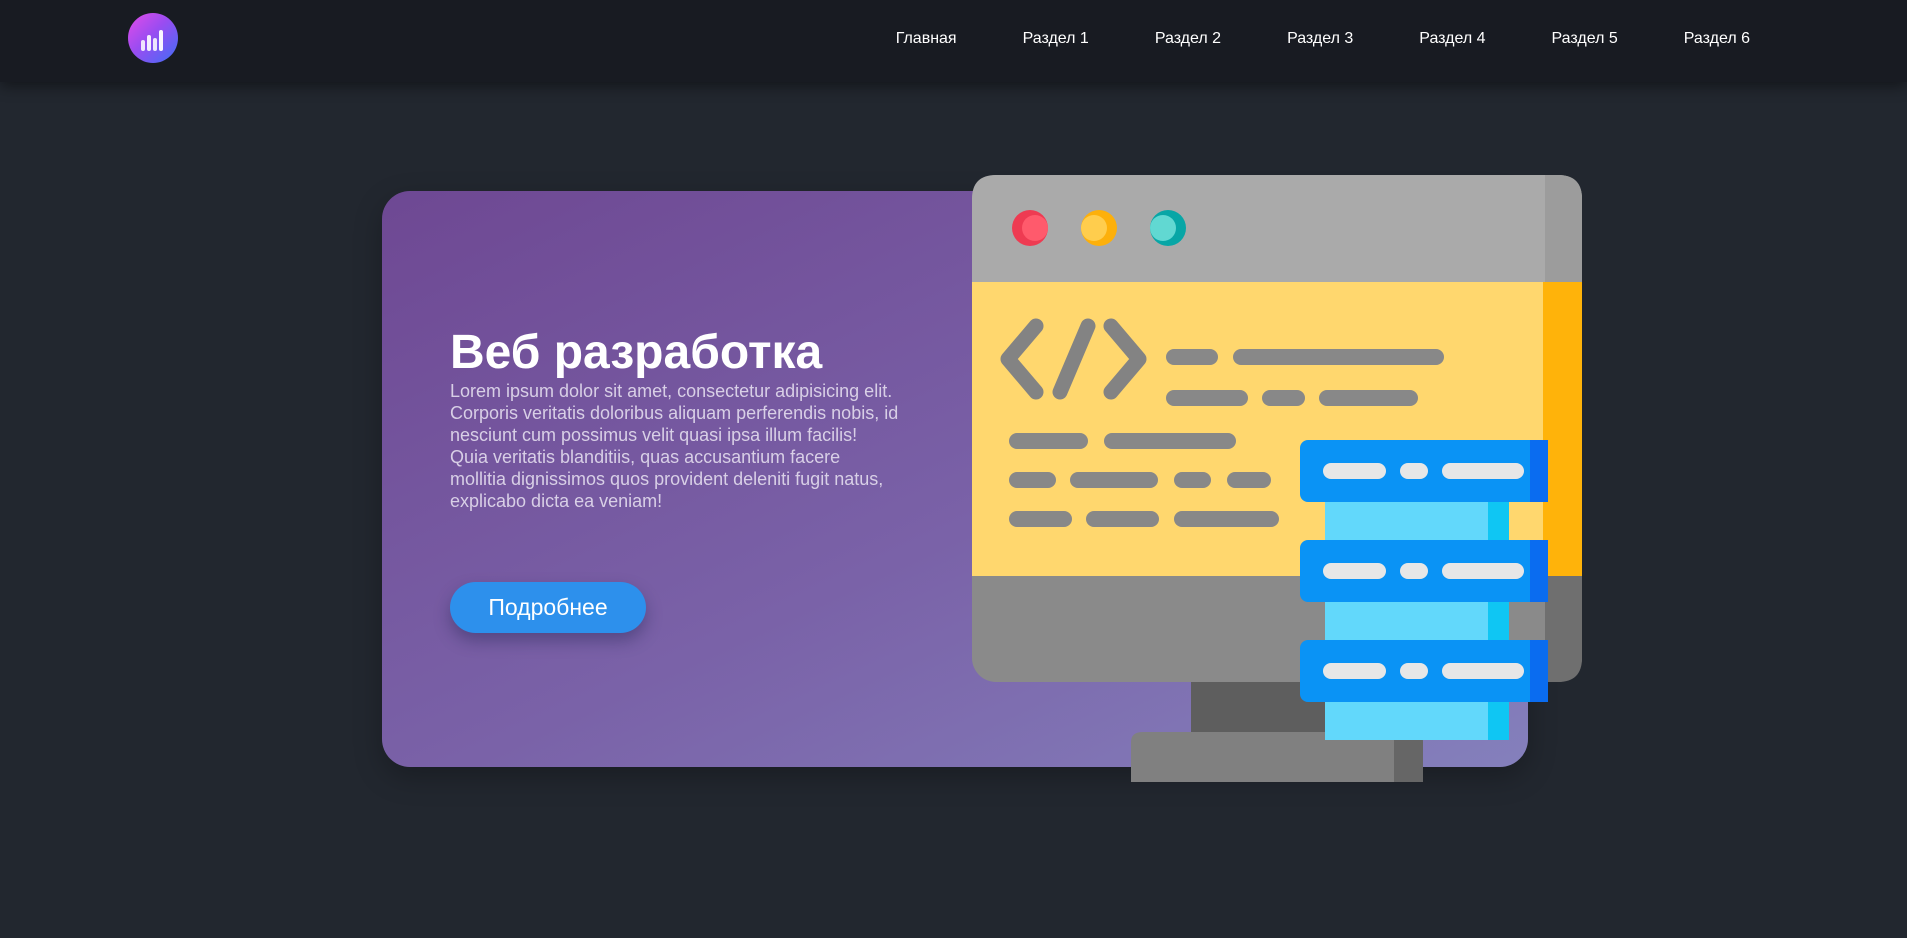  I want to click on nav-item-section-3: Раздел 3, so click(1320, 39).